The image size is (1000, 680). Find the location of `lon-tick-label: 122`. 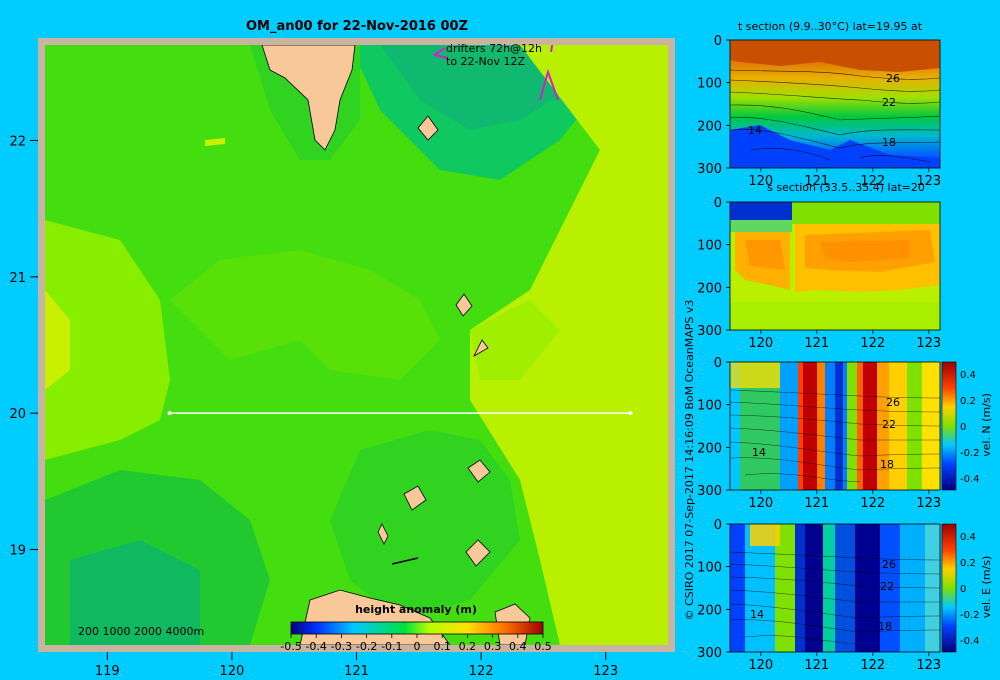

lon-tick-label: 122 is located at coordinates (481, 671).